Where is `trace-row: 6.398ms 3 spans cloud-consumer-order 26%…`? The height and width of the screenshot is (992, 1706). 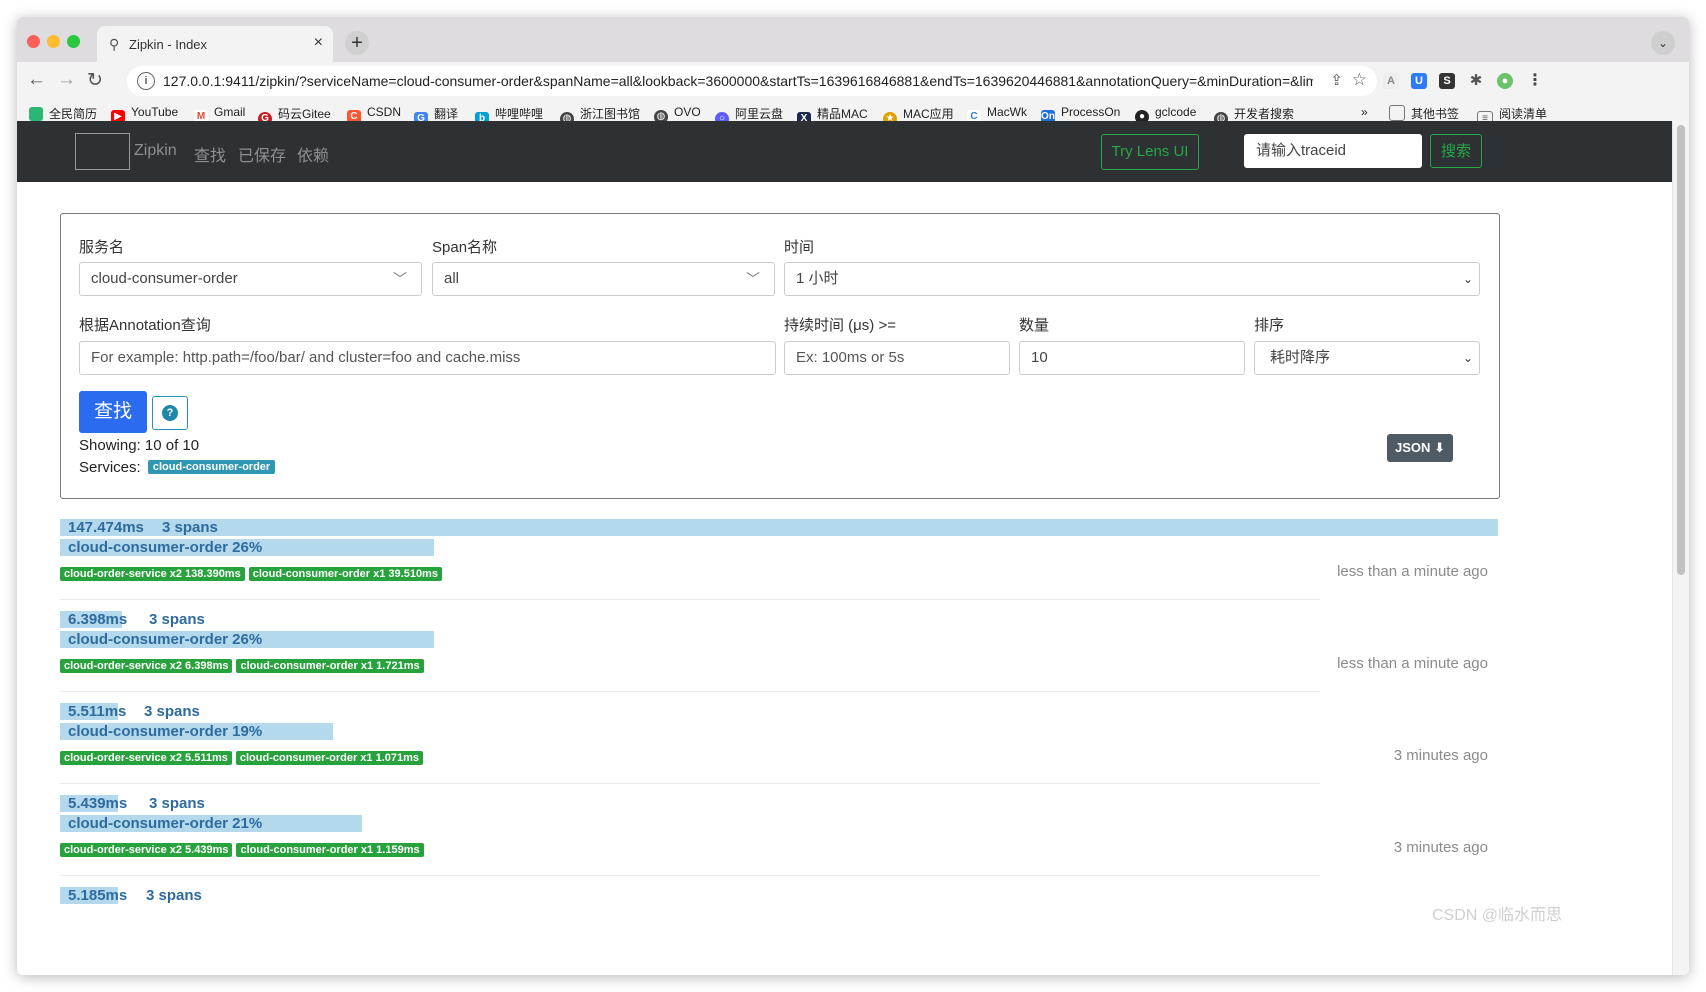 trace-row: 6.398ms 3 spans cloud-consumer-order 26%… is located at coordinates (779, 657).